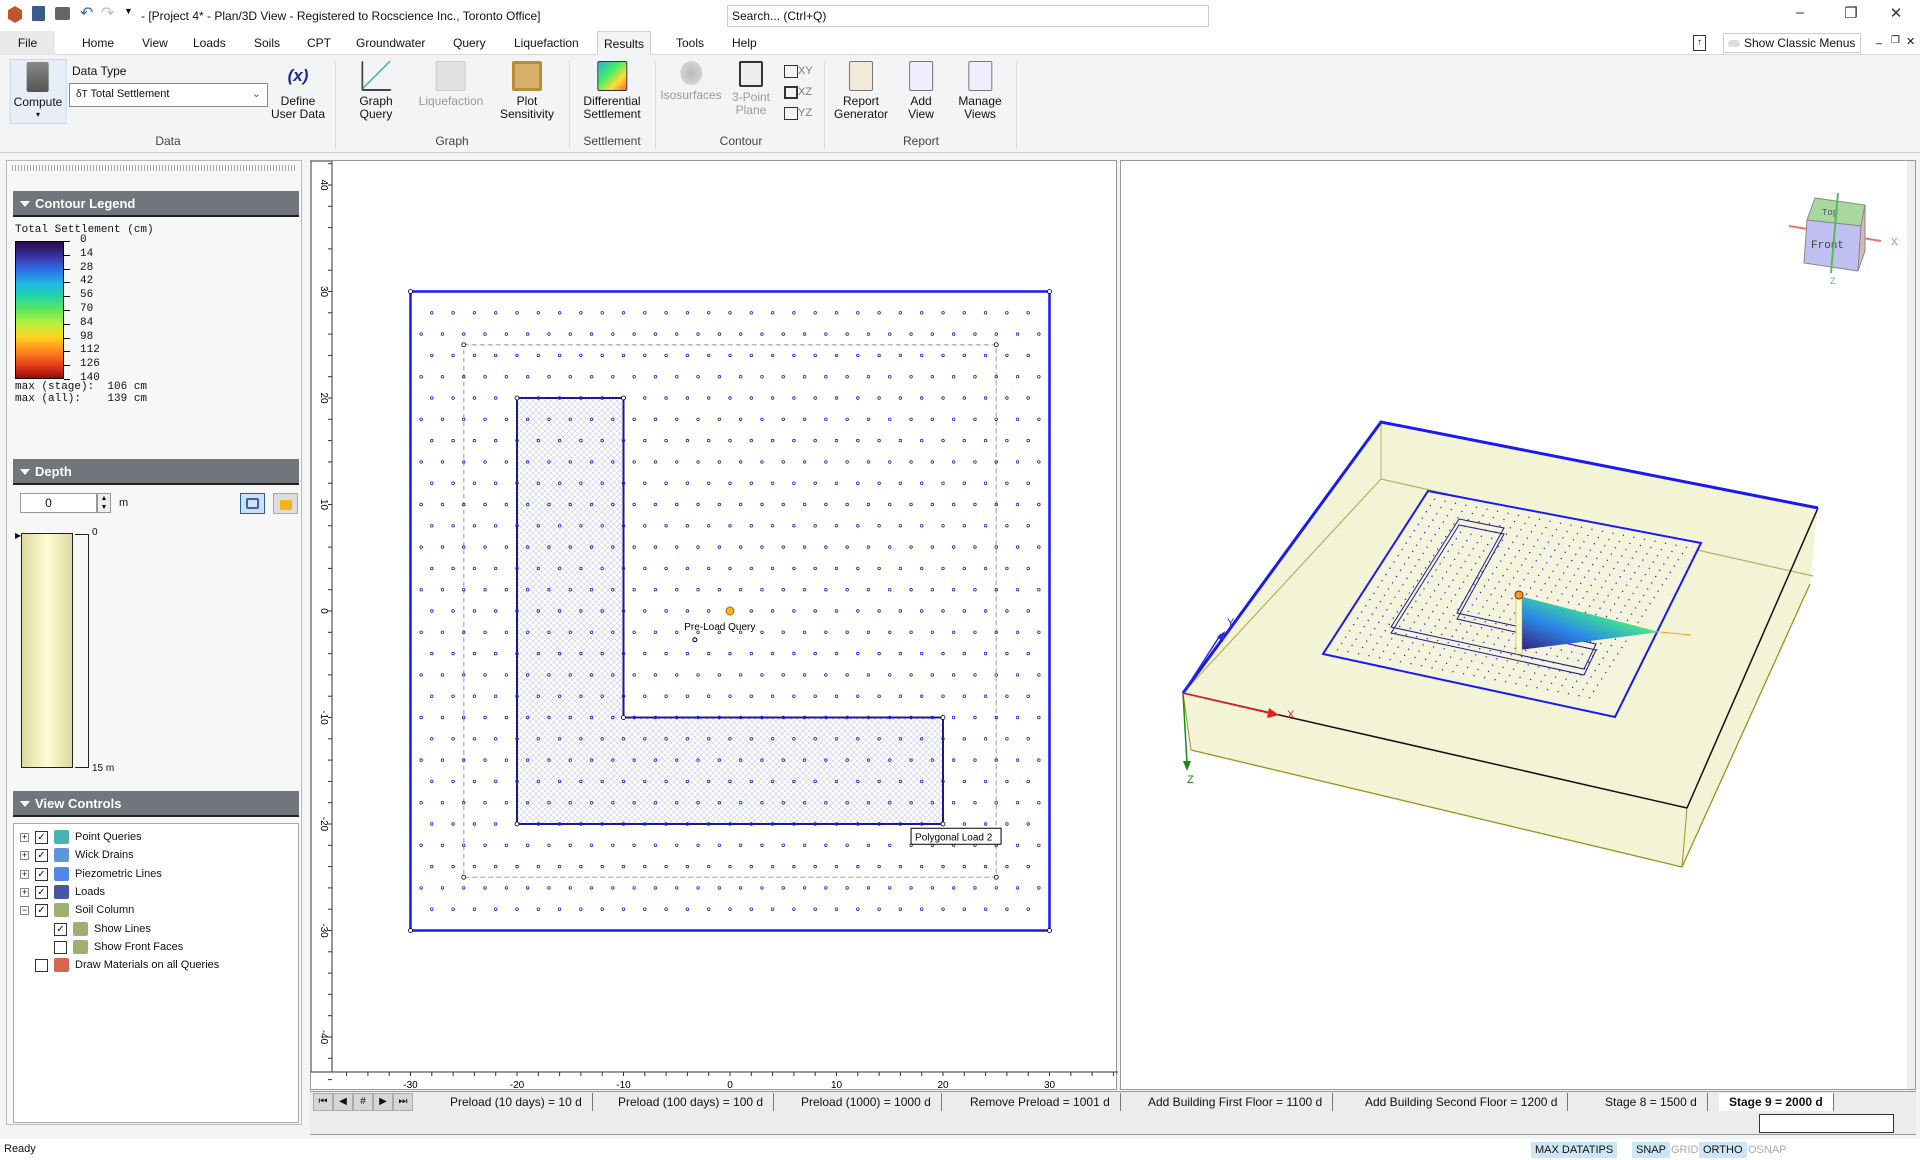  Describe the element at coordinates (1574, 1150) in the screenshot. I see `max-datatips-toggle: MAX DATATIPS` at that location.